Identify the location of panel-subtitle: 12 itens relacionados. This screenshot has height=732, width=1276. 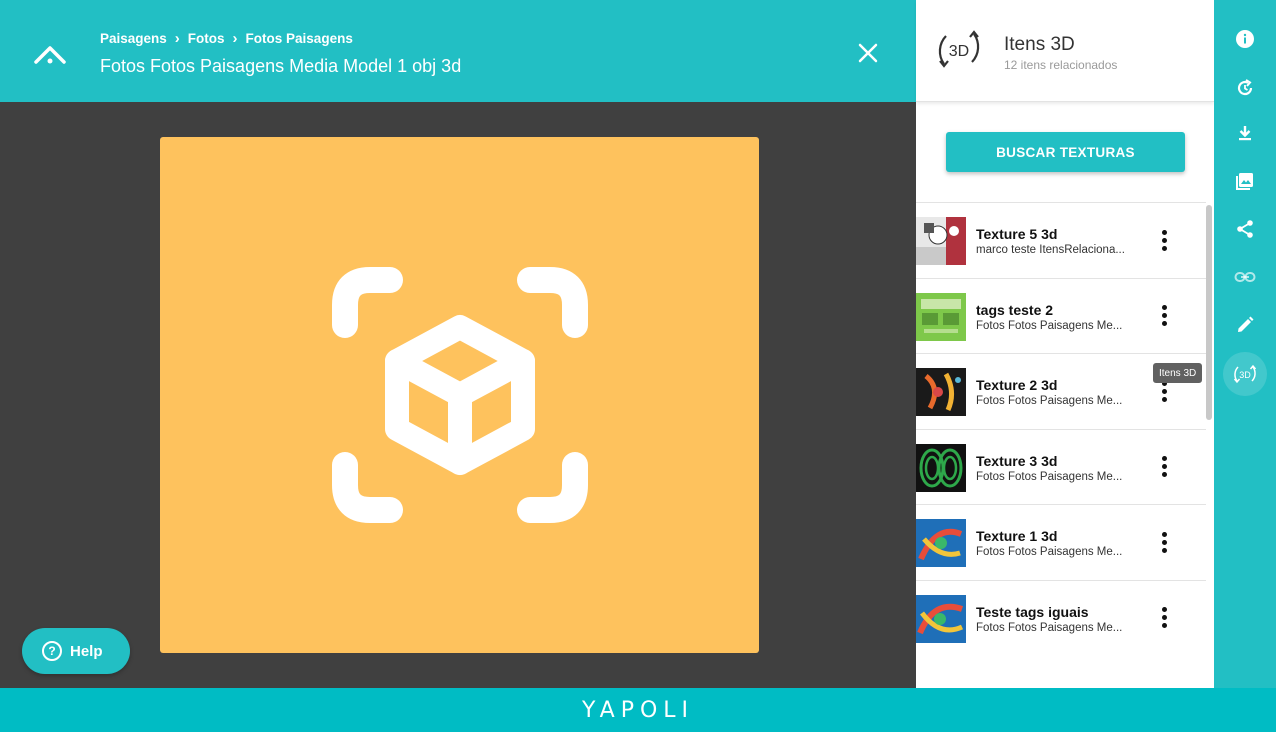
(1061, 65).